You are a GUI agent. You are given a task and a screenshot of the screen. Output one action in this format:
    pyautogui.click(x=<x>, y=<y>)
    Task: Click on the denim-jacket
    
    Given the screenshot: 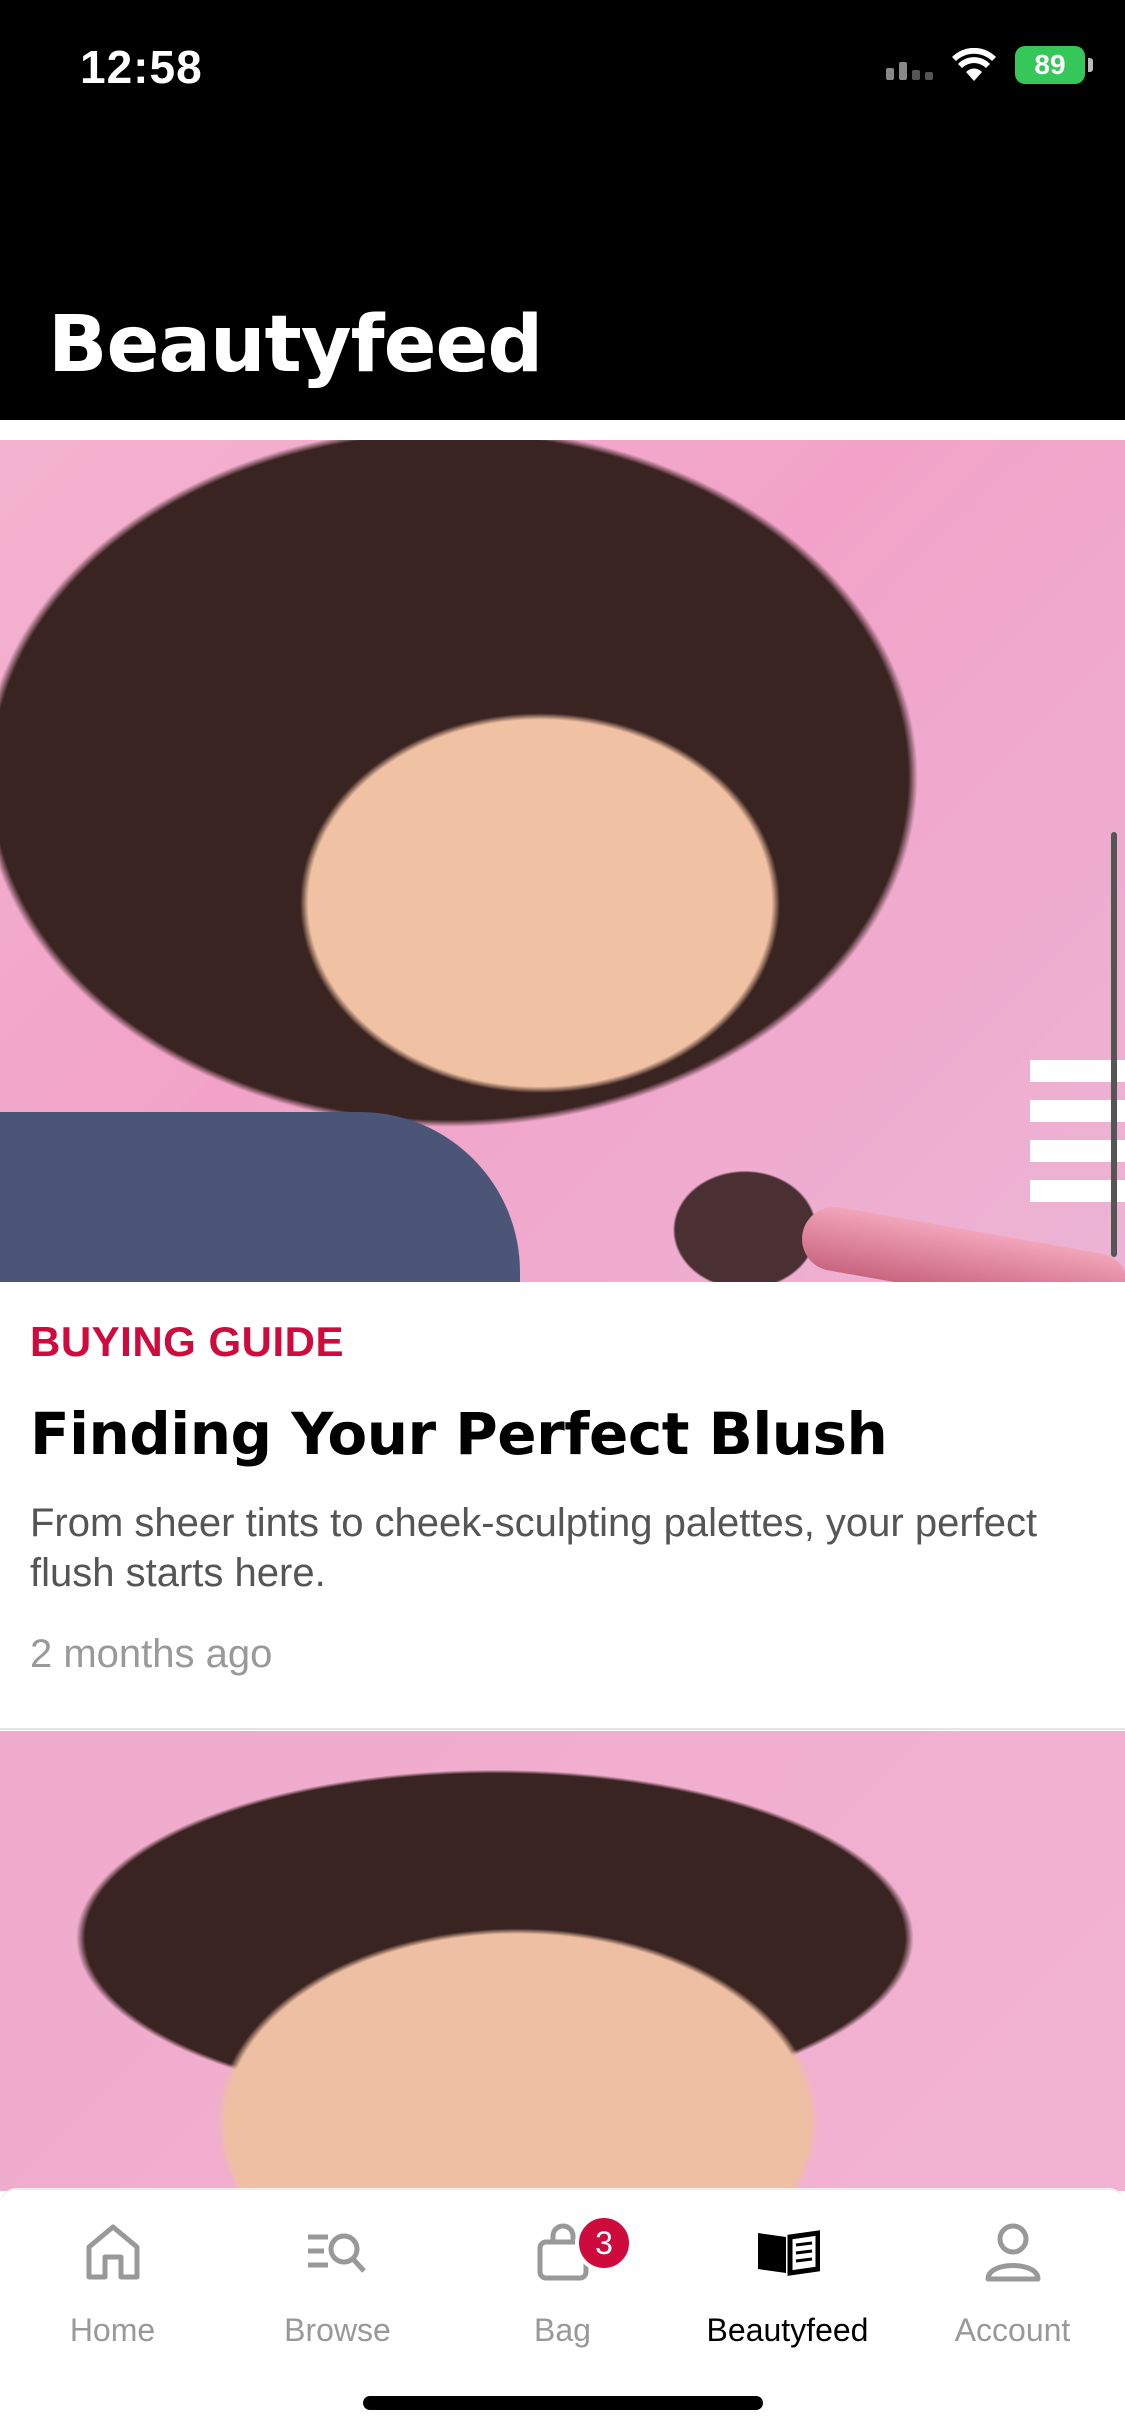 What is the action you would take?
    pyautogui.click(x=260, y=1197)
    